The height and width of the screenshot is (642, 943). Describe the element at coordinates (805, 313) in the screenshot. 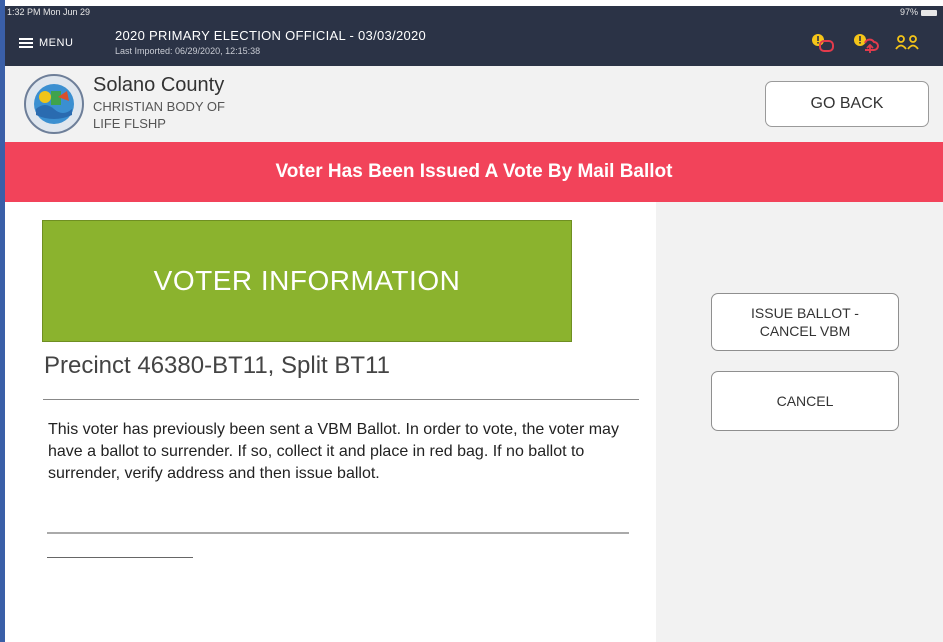

I see `issue-ballot-label-line1: ISSUE BALLOT -` at that location.